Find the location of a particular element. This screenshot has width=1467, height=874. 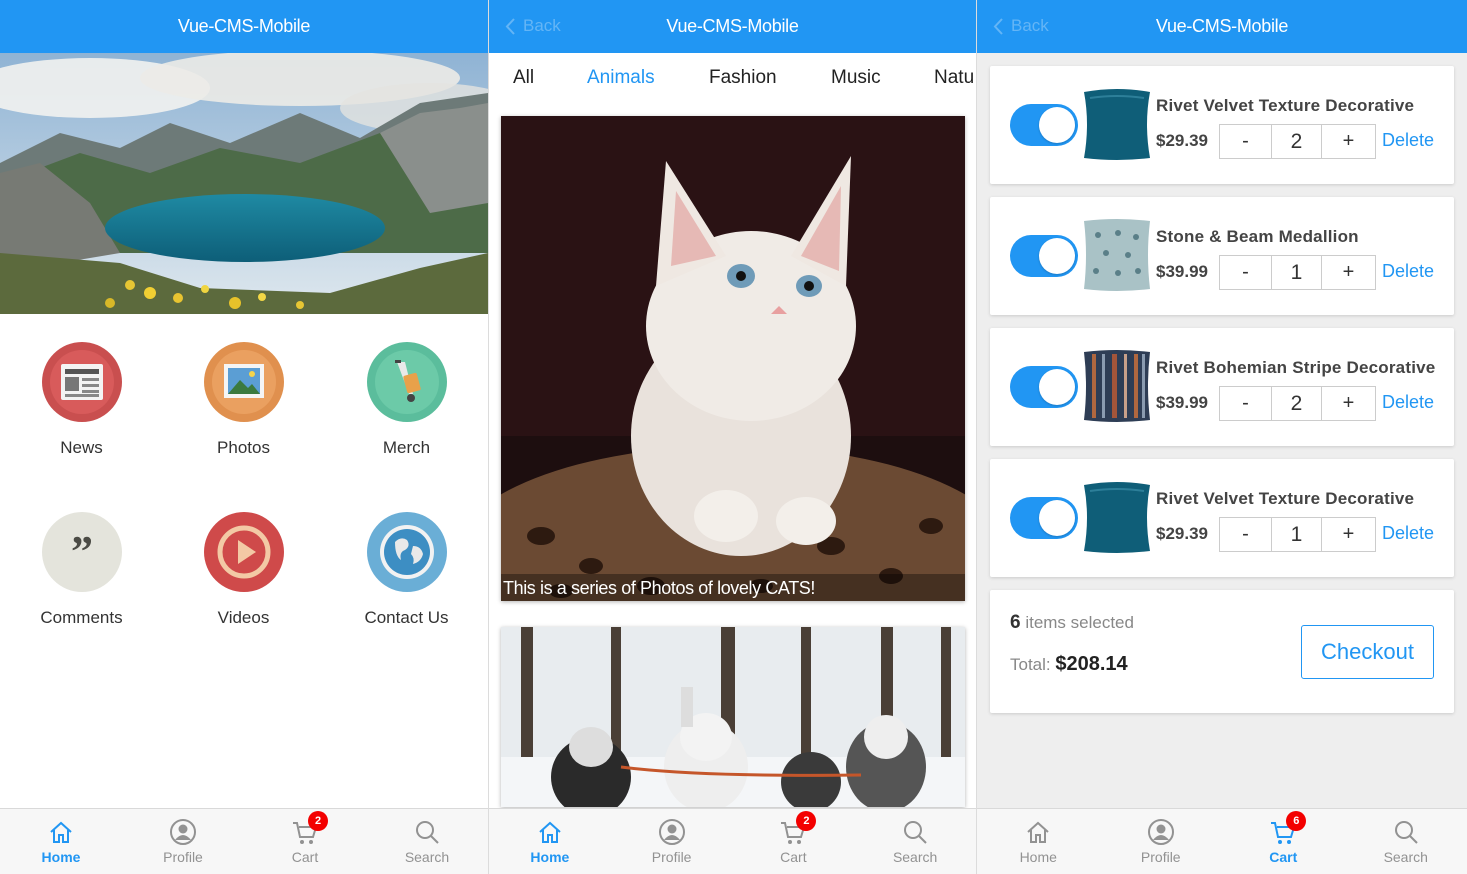

item-name: Rivet Velvet Texture Decorative is located at coordinates (1285, 105).